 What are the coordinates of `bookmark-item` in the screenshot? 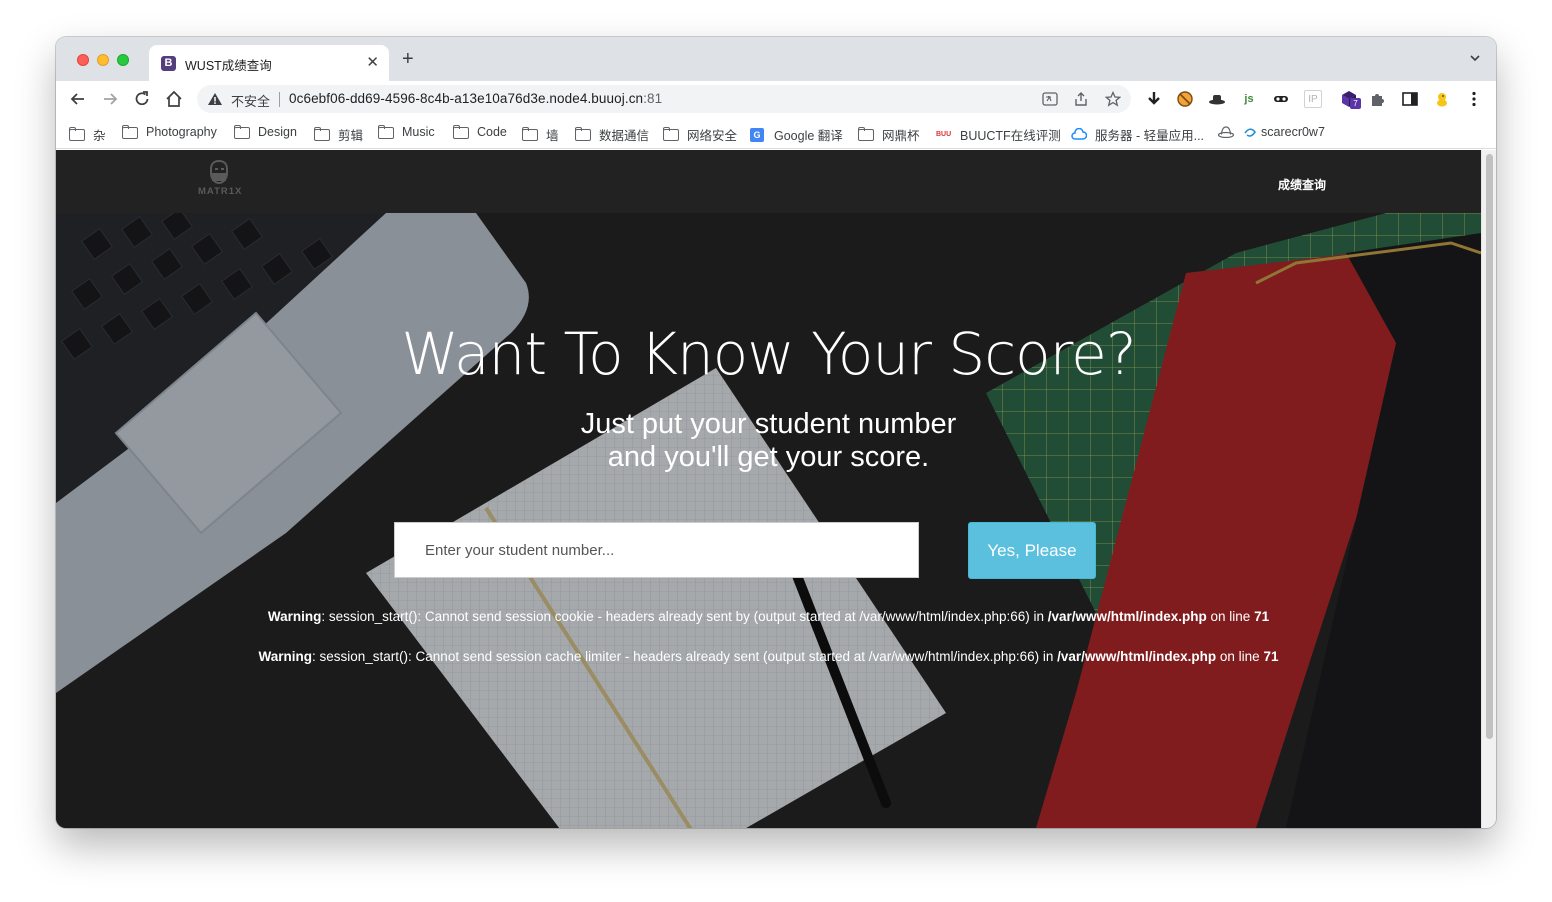 It's located at (1229, 132).